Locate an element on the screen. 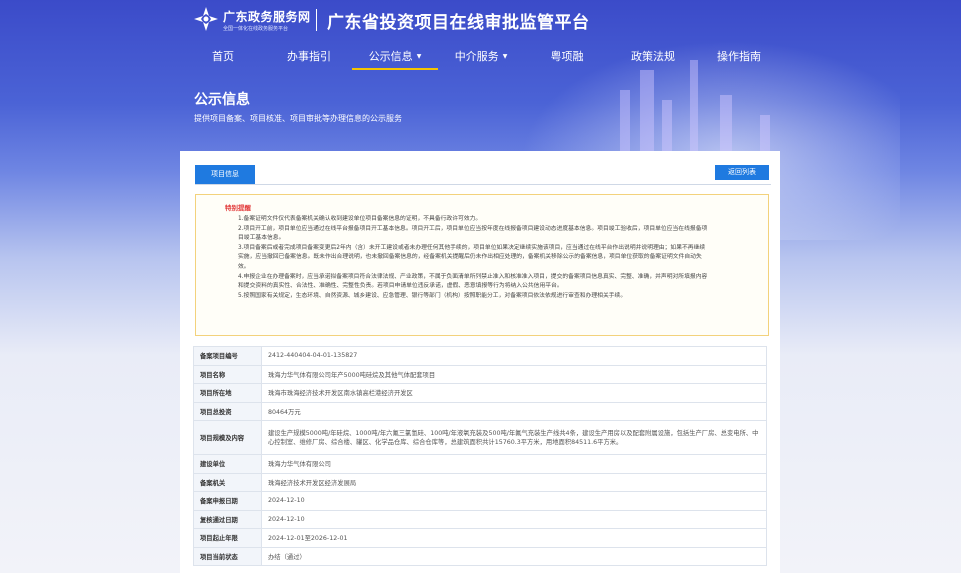  field-value: 办结（通过） is located at coordinates (514, 556).